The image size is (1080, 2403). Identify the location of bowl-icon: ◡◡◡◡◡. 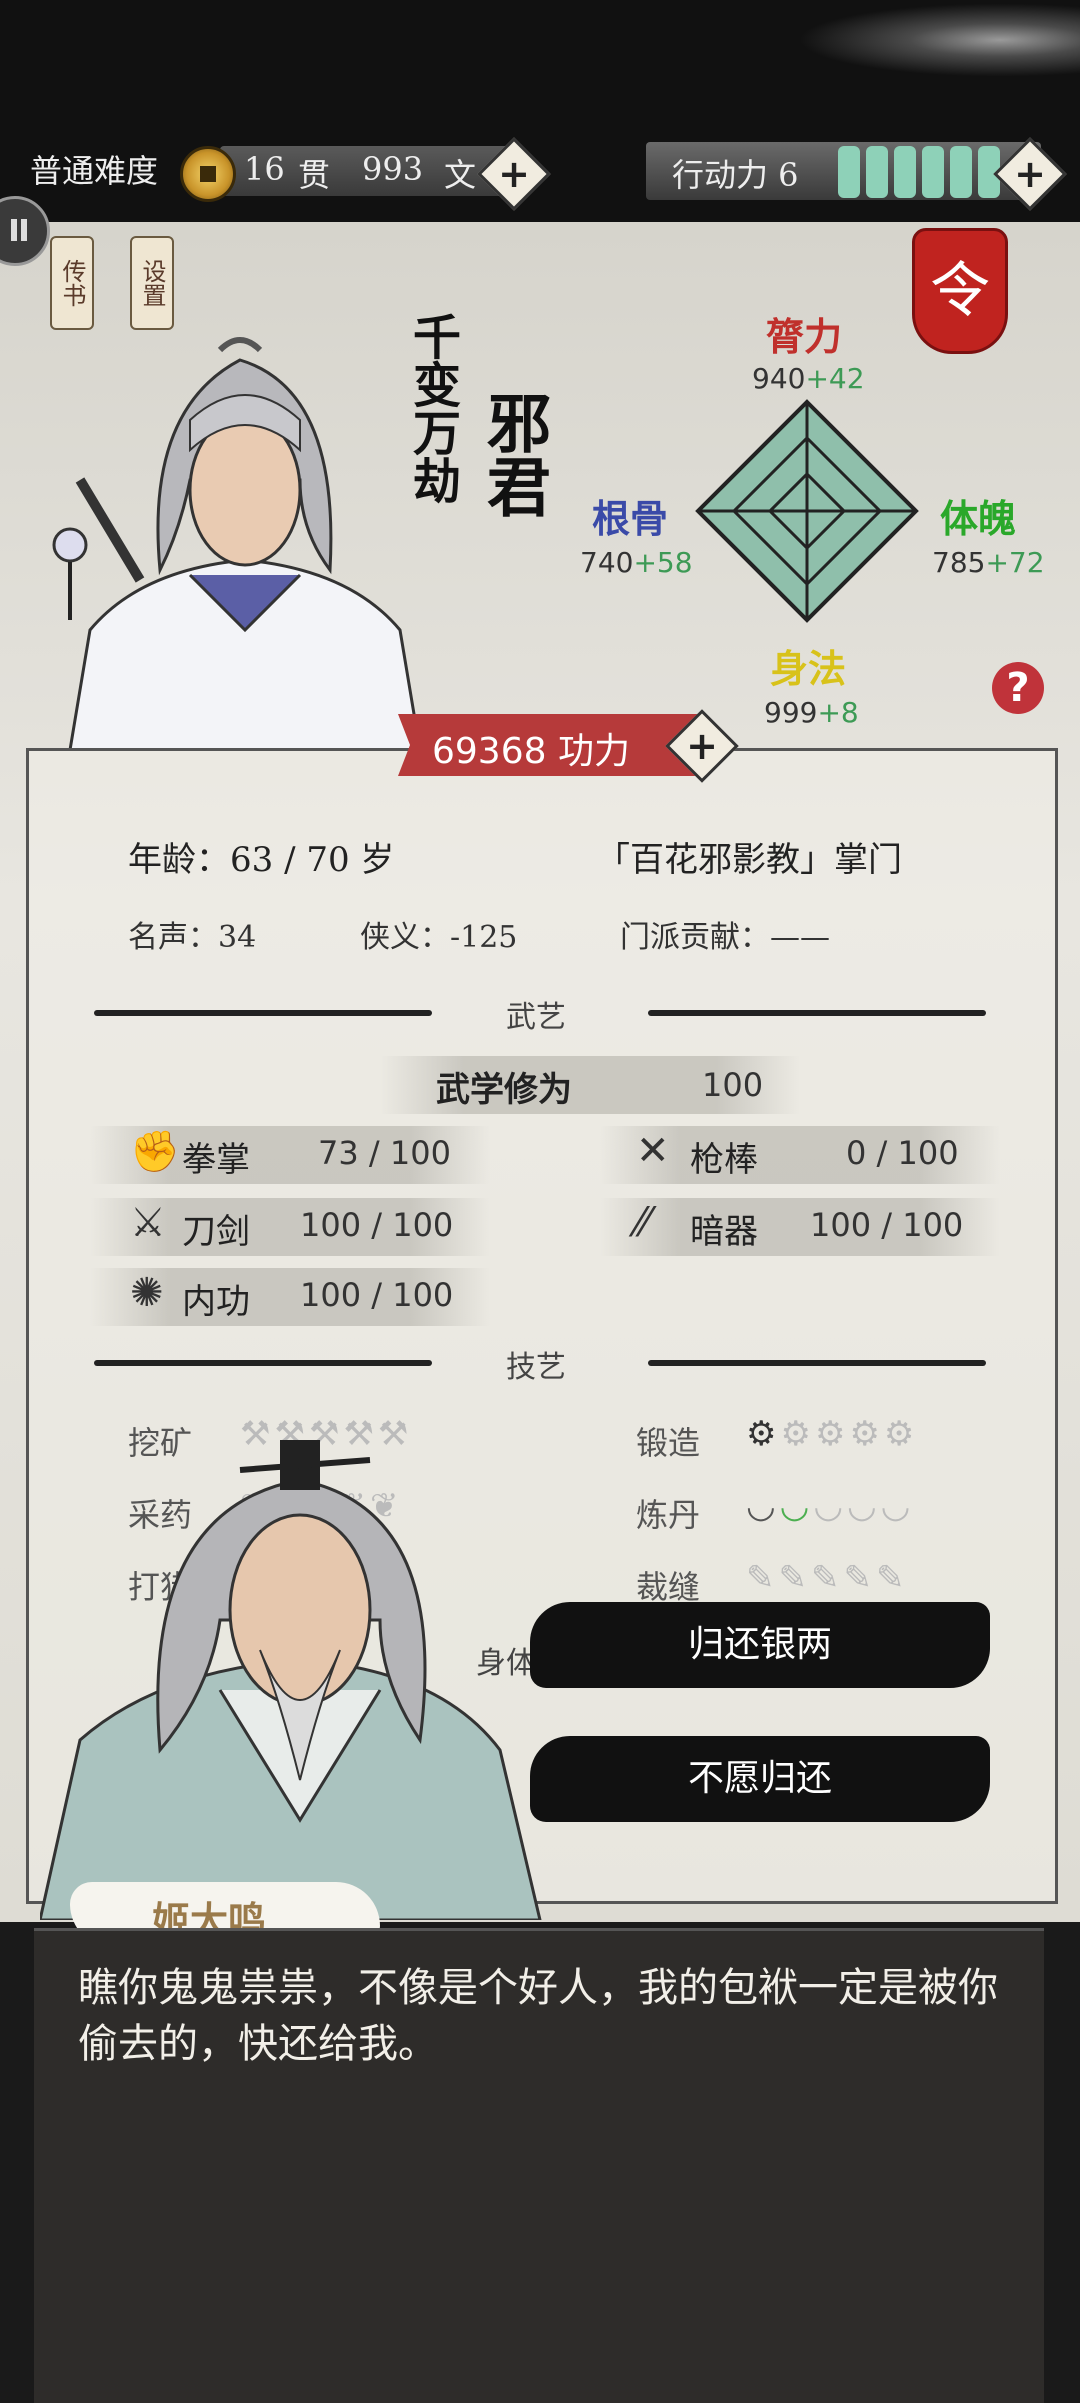
(830, 1506).